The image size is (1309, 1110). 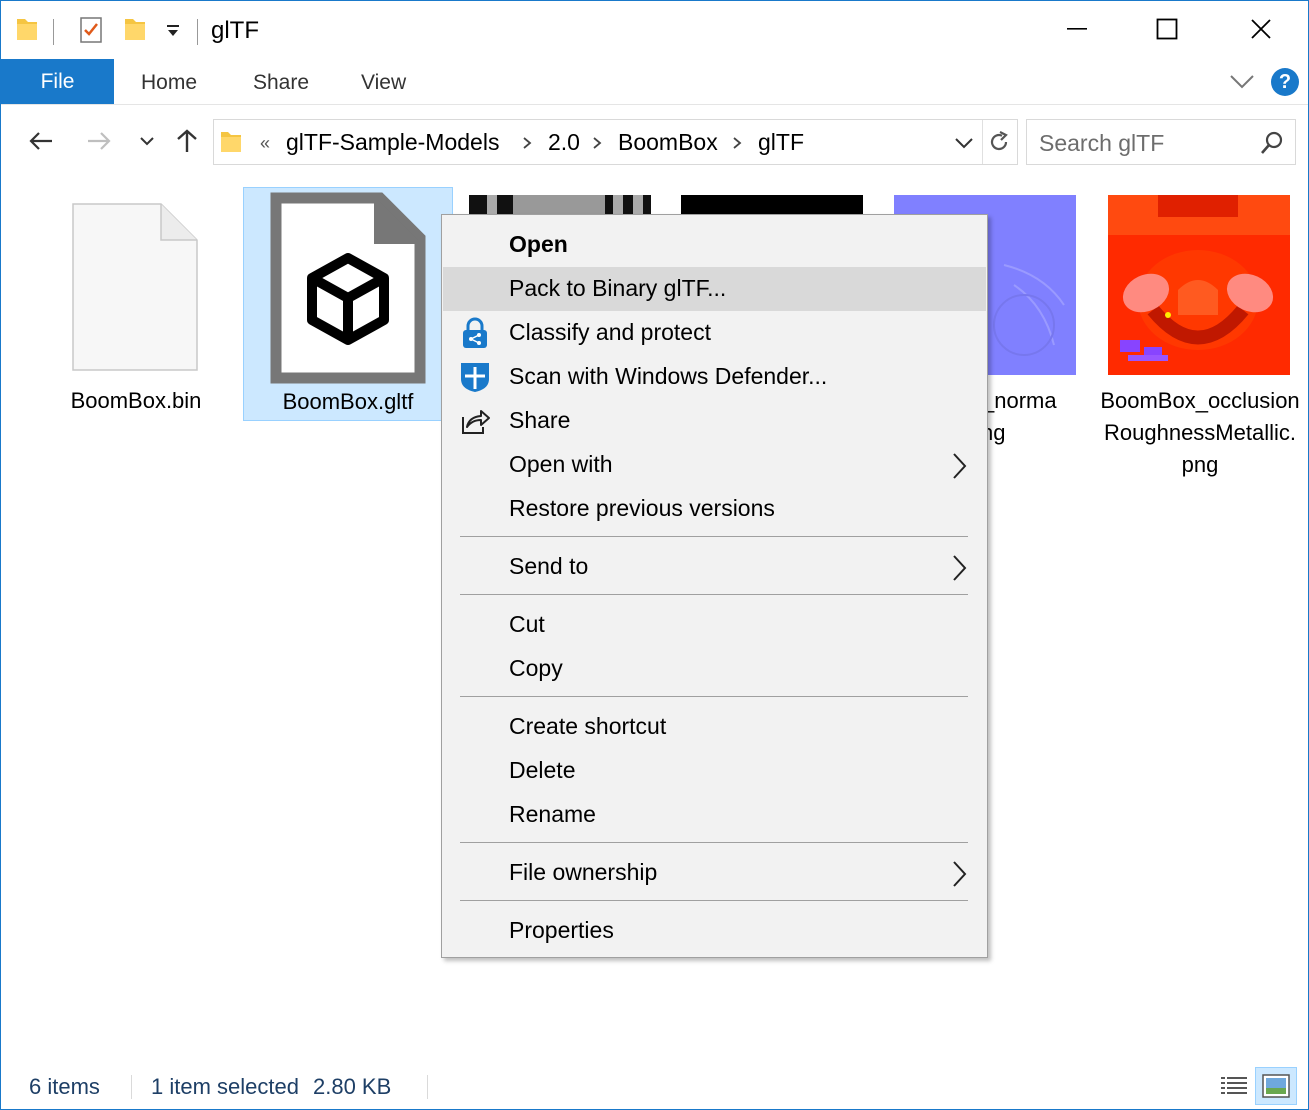 What do you see at coordinates (714, 815) in the screenshot?
I see `menu-item-rename: Rename` at bounding box center [714, 815].